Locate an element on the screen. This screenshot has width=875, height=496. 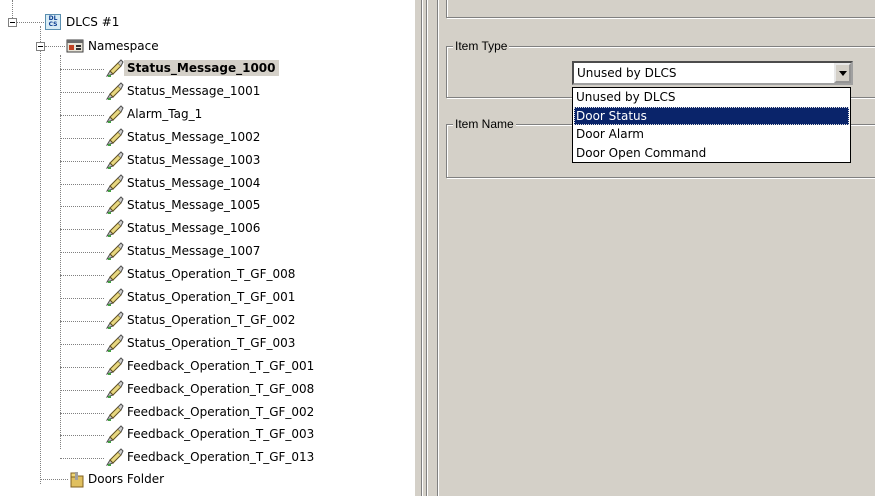
tree-item: Feedback_Operation_T_GF_002 is located at coordinates (220, 412).